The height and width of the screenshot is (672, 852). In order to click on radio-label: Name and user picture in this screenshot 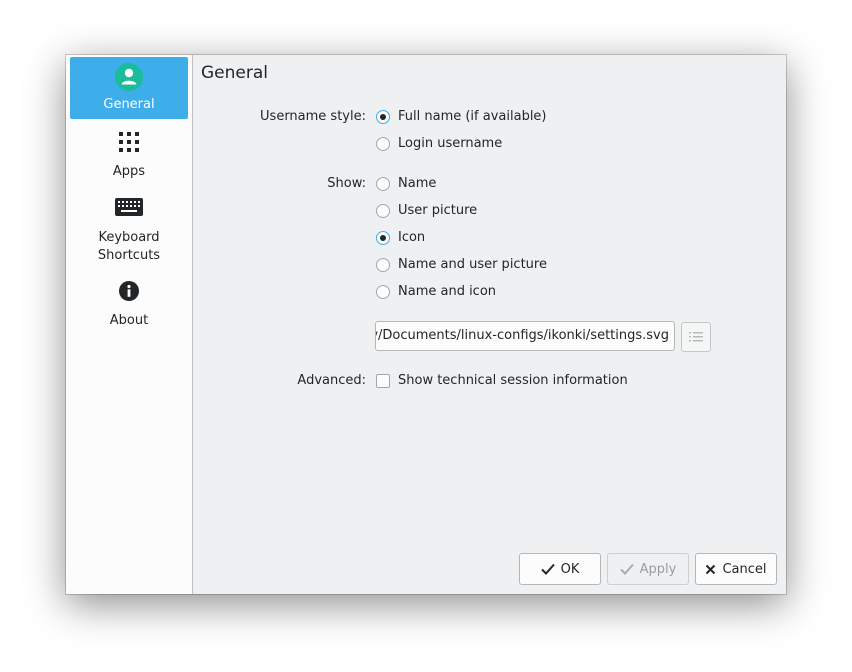, I will do `click(472, 264)`.